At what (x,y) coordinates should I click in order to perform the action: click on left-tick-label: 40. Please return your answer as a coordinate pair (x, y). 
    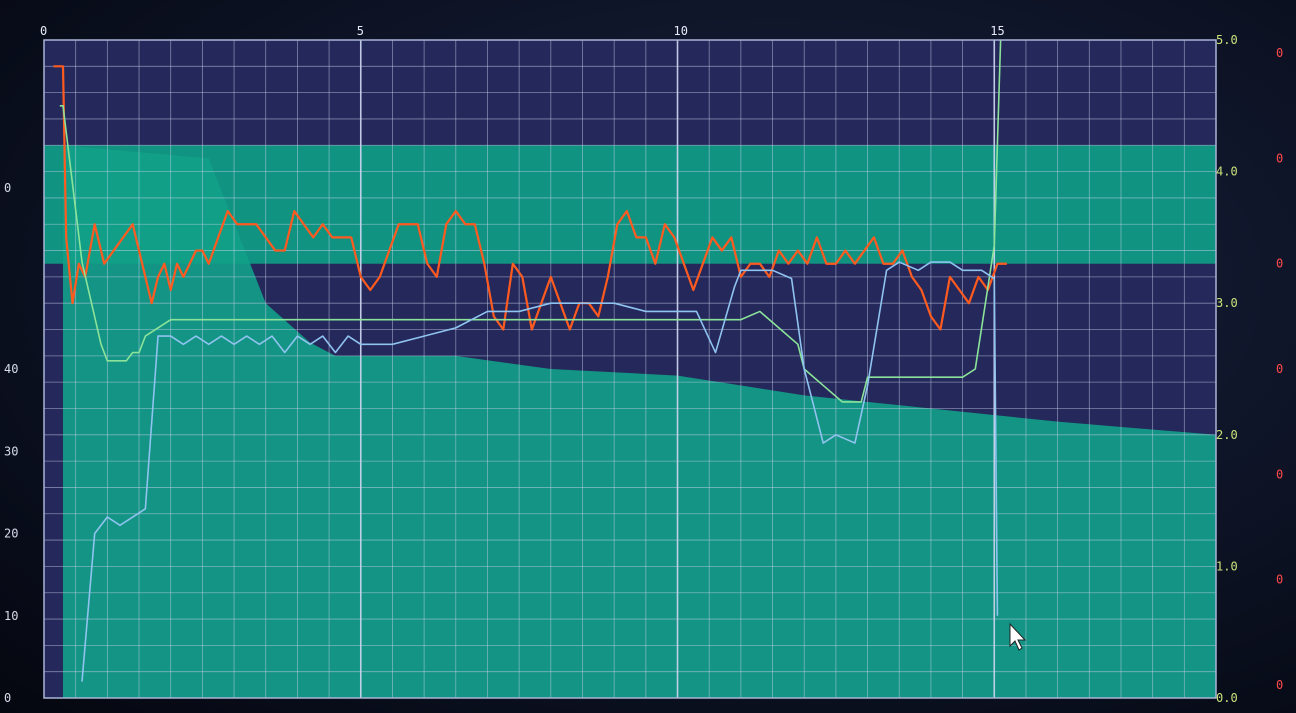
    Looking at the image, I should click on (11, 369).